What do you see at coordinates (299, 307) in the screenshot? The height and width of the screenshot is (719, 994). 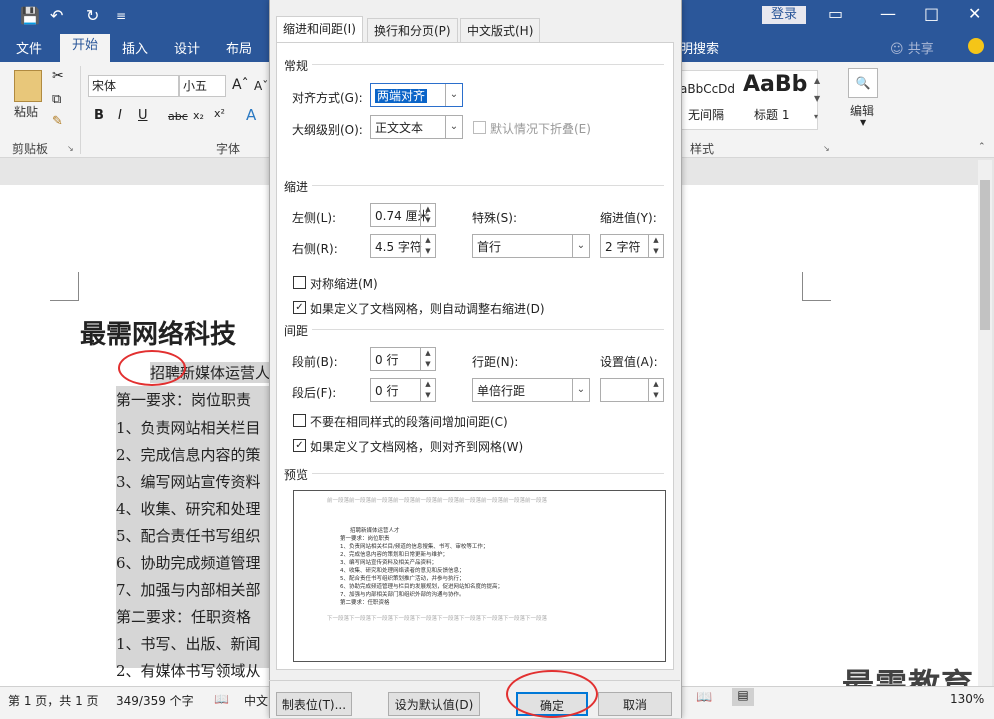 I see `auto-adjust-checkbox: ✓` at bounding box center [299, 307].